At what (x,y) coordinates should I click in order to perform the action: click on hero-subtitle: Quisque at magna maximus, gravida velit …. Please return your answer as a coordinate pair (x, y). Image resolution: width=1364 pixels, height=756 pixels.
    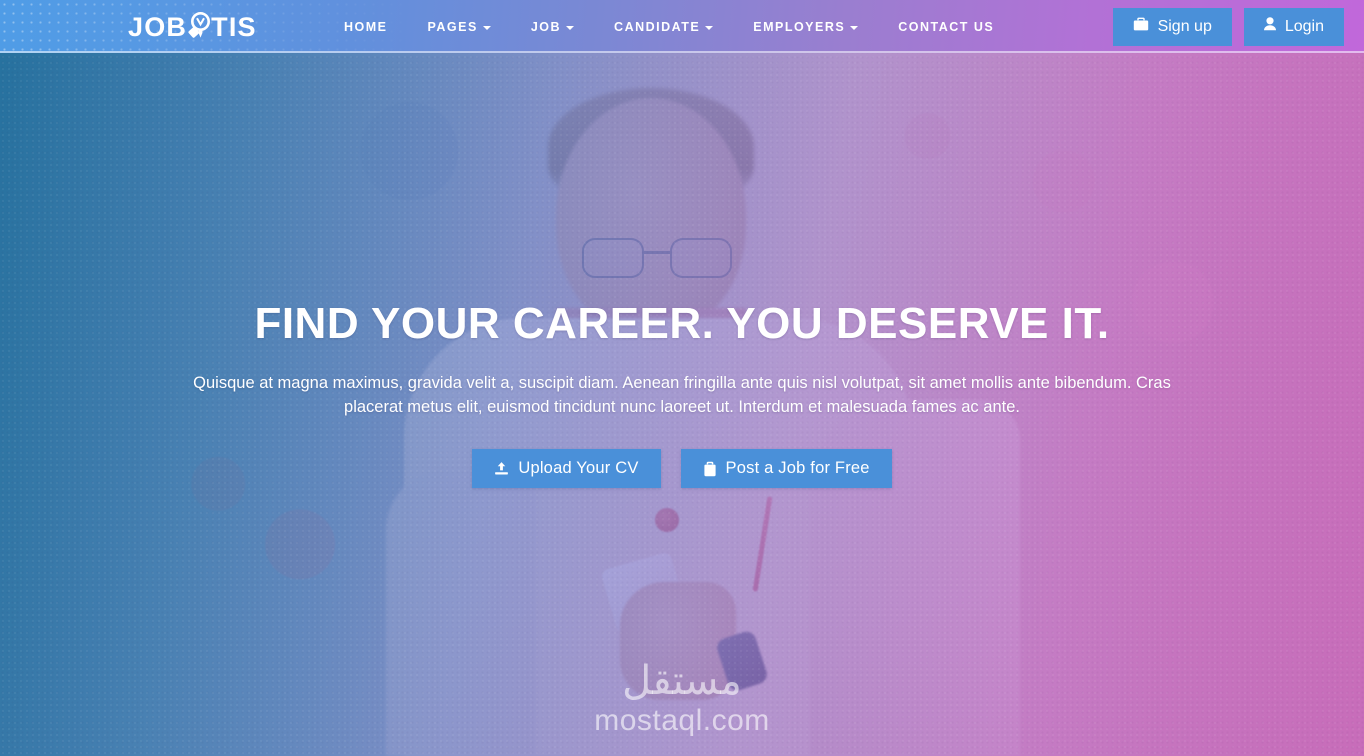
    Looking at the image, I should click on (682, 395).